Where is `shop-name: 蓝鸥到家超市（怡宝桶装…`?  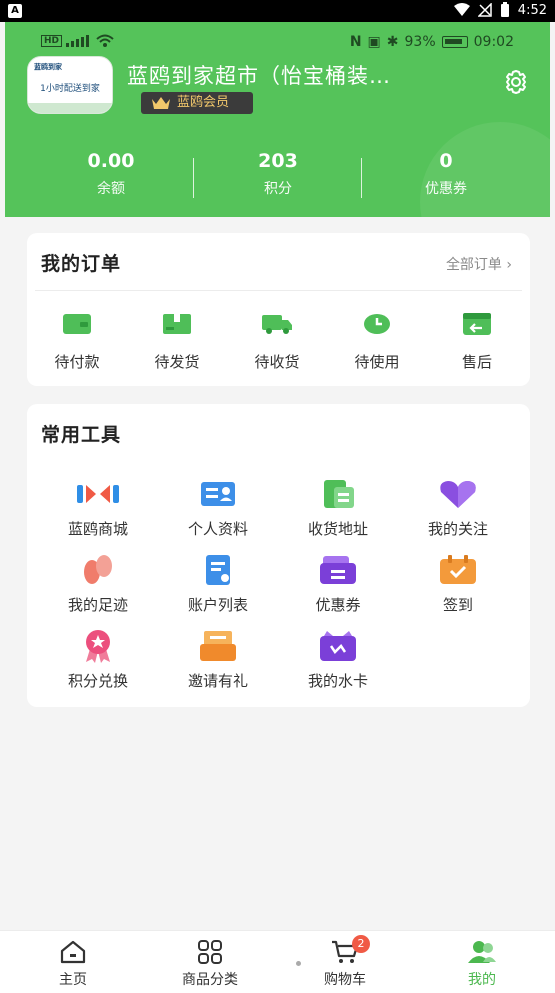
shop-name: 蓝鸥到家超市（怡宝桶装… is located at coordinates (292, 75).